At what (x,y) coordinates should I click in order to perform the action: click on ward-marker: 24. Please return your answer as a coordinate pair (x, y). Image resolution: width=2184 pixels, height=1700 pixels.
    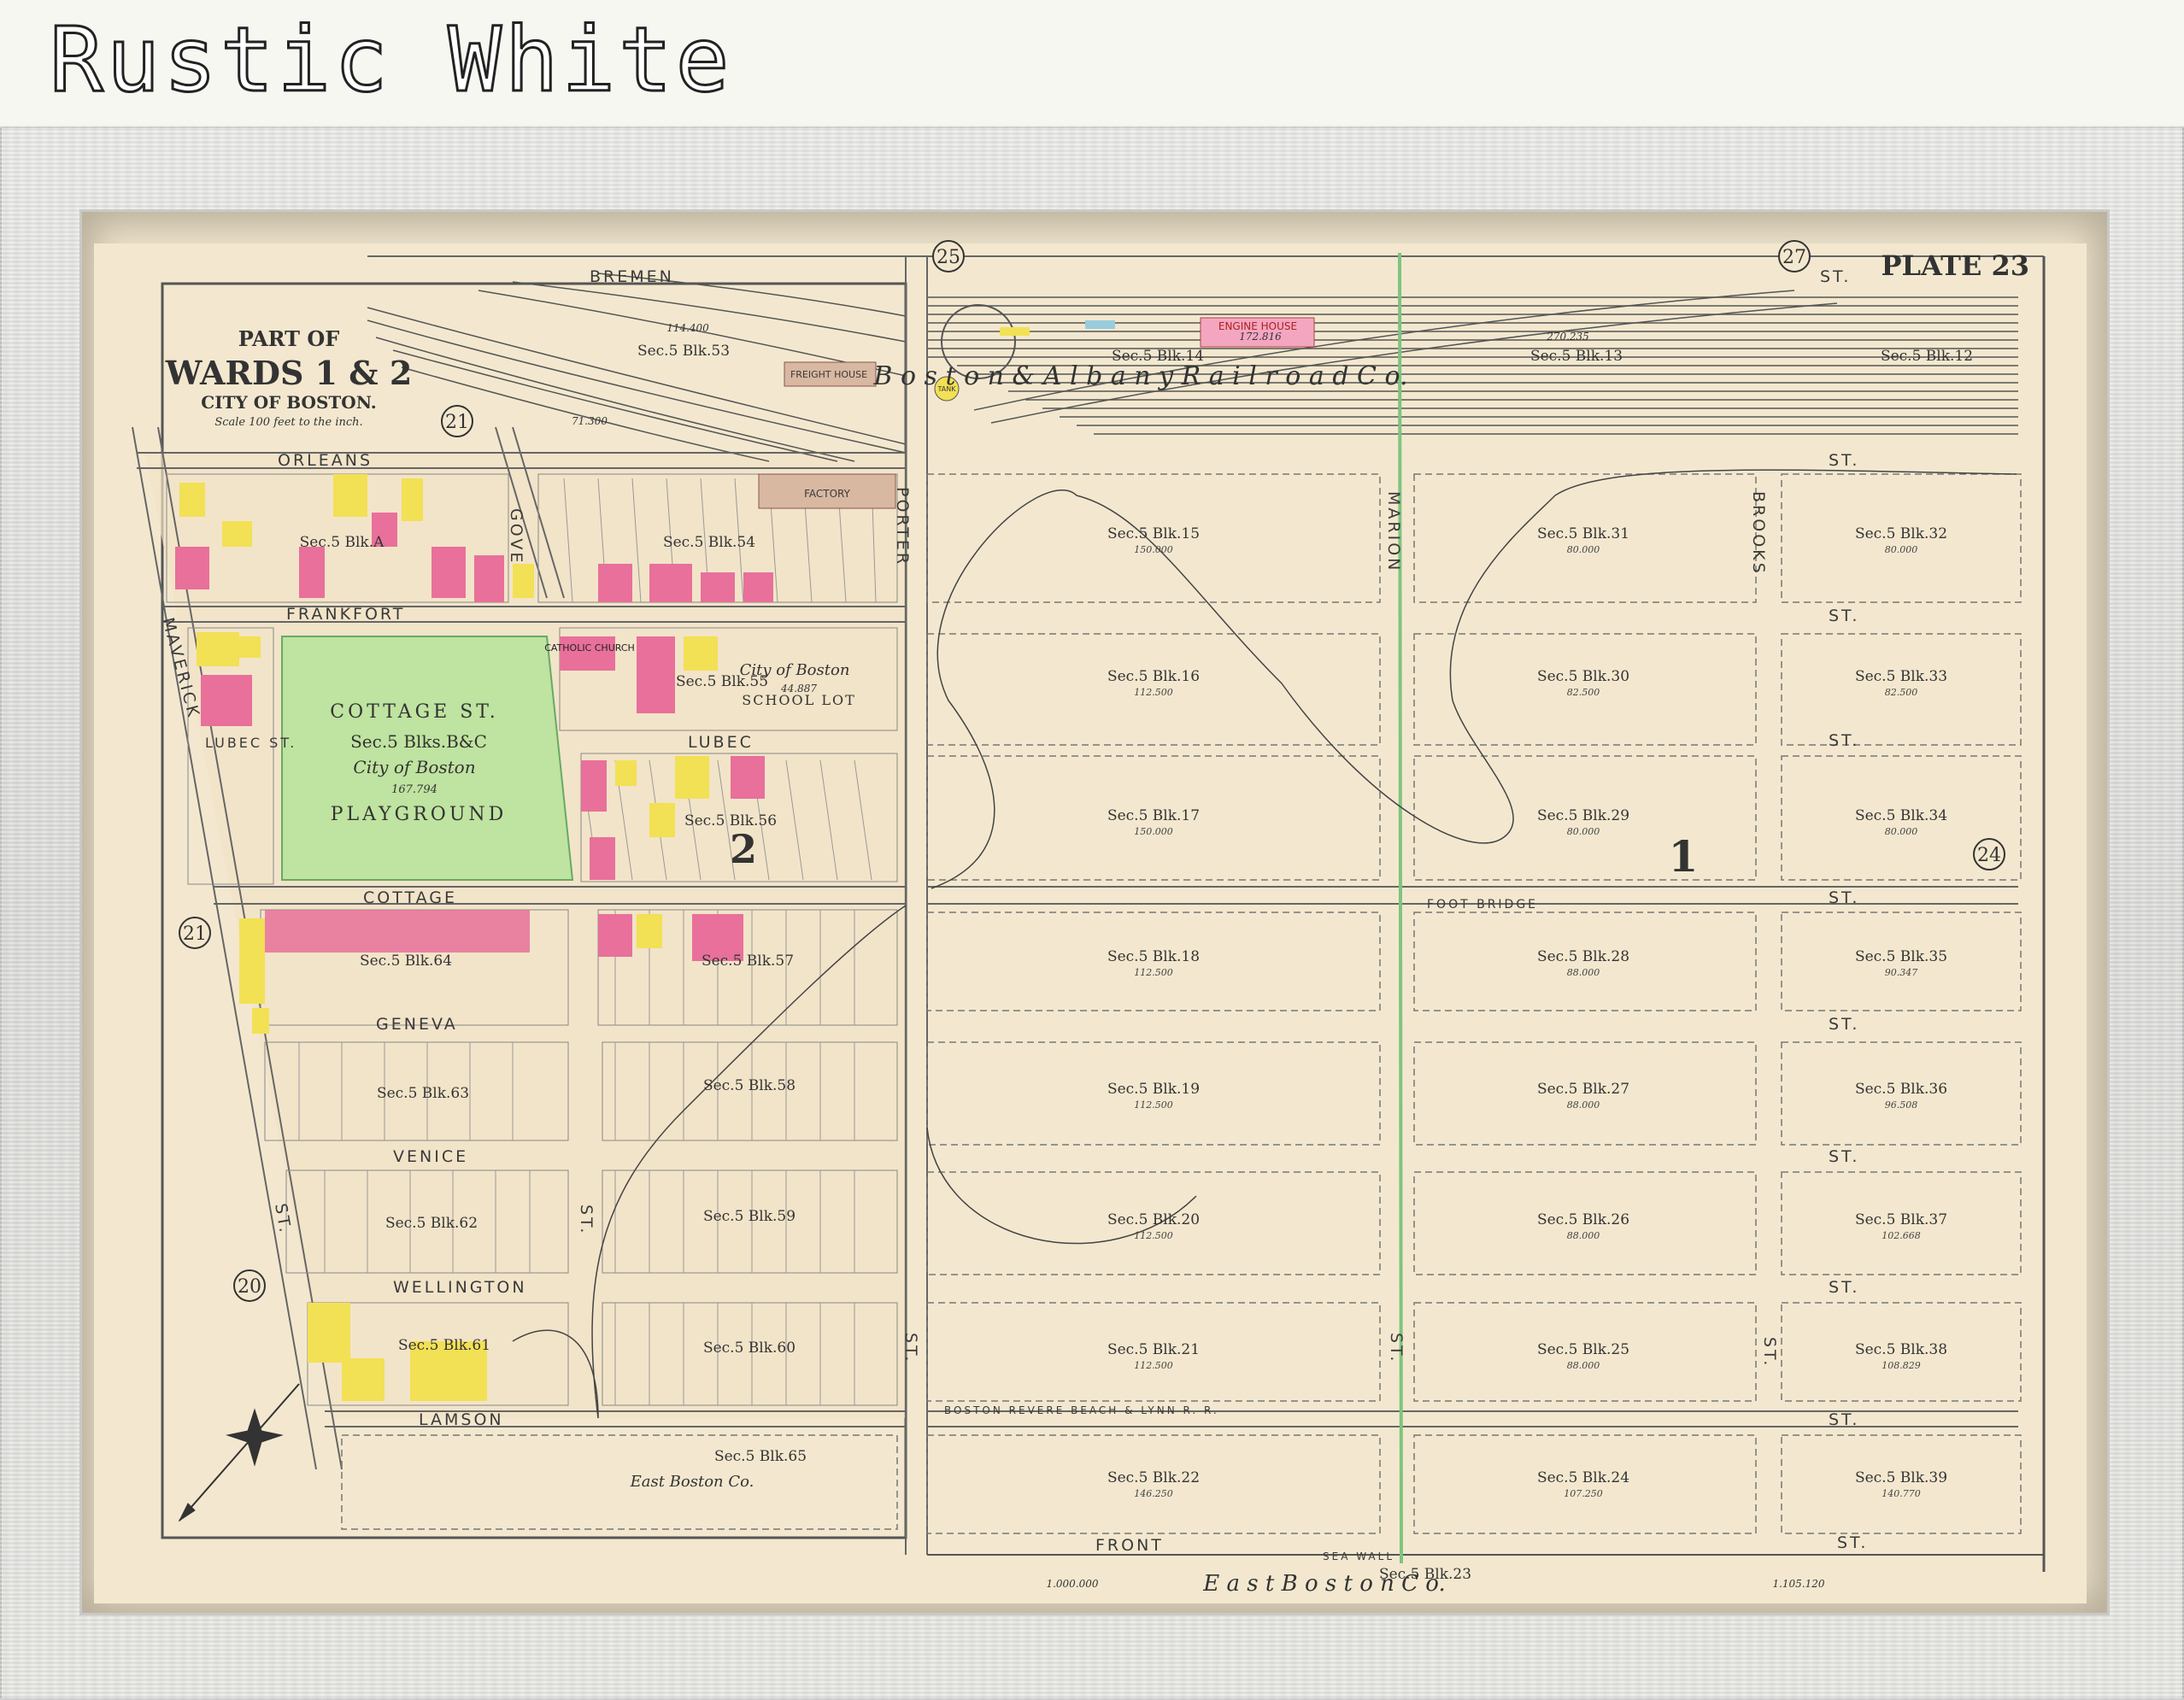
    Looking at the image, I should click on (1989, 856).